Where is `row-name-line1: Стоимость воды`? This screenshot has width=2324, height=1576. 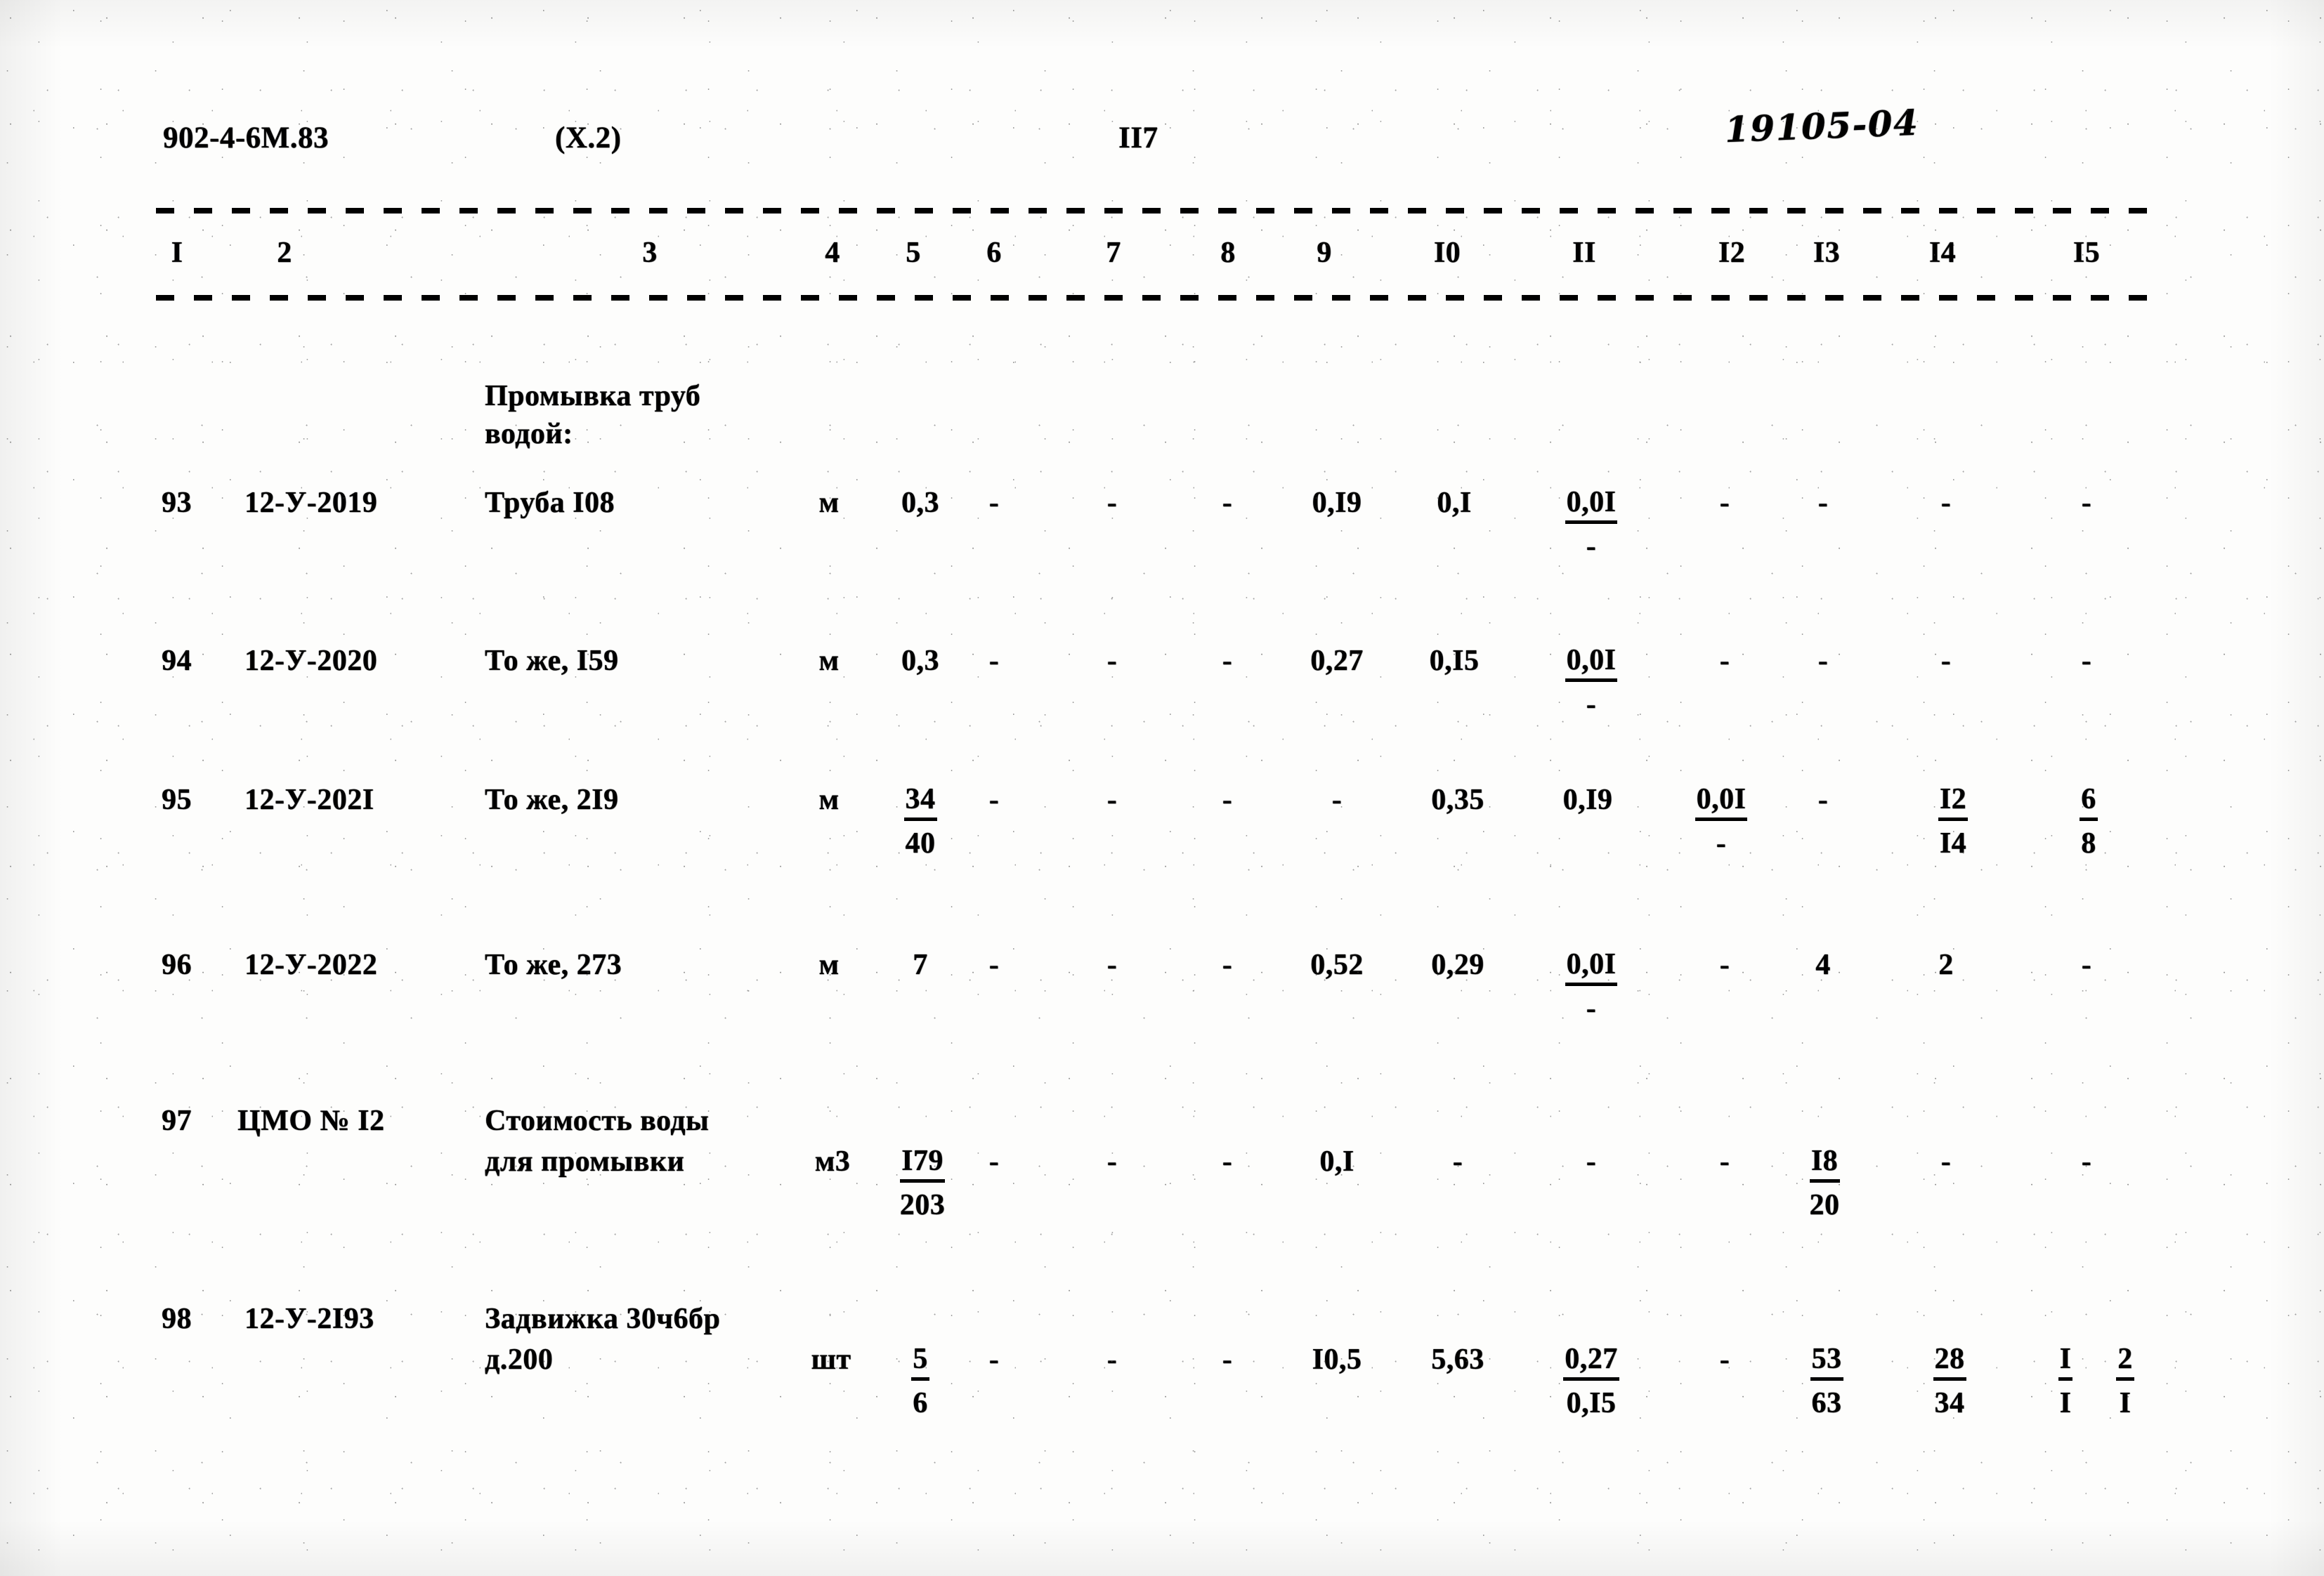 row-name-line1: Стоимость воды is located at coordinates (597, 1121).